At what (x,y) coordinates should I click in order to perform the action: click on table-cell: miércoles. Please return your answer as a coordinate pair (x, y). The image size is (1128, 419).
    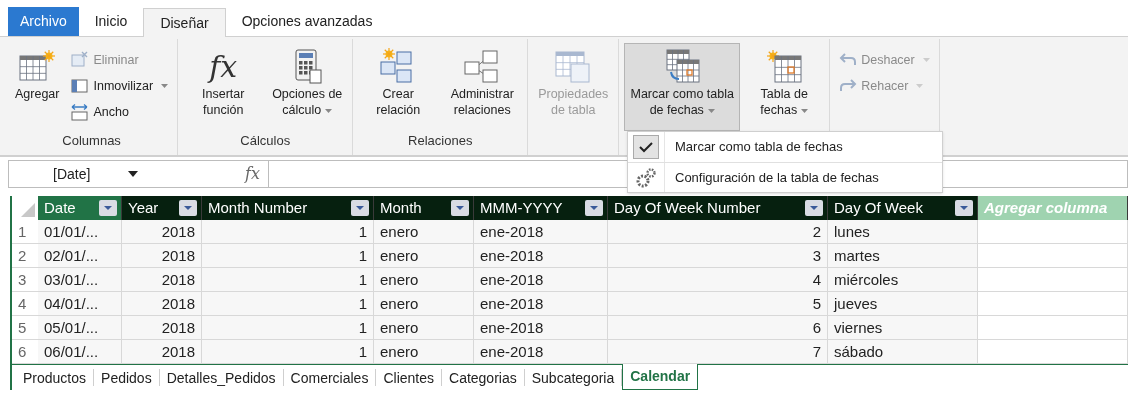
    Looking at the image, I should click on (903, 279).